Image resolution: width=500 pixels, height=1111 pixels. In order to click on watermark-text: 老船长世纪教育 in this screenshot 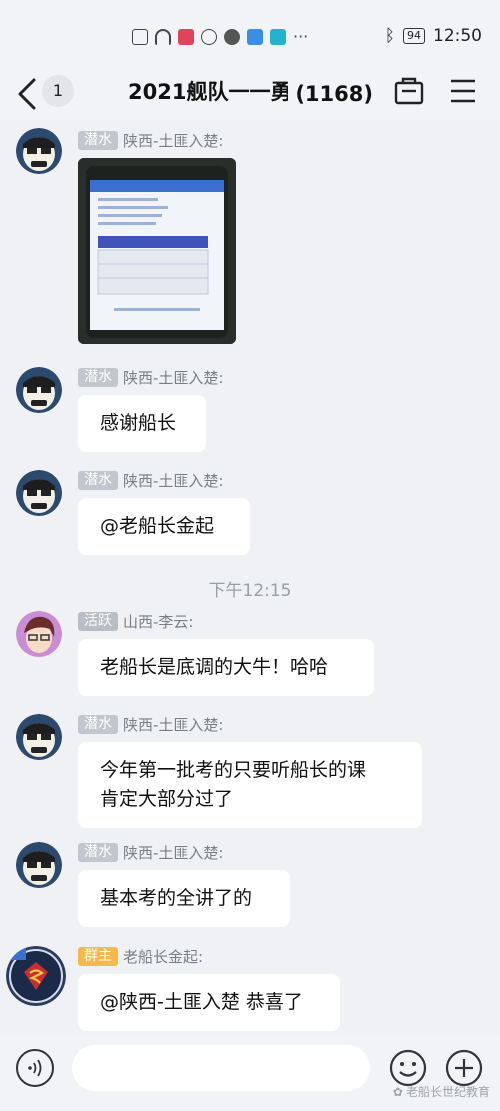, I will do `click(447, 1092)`.